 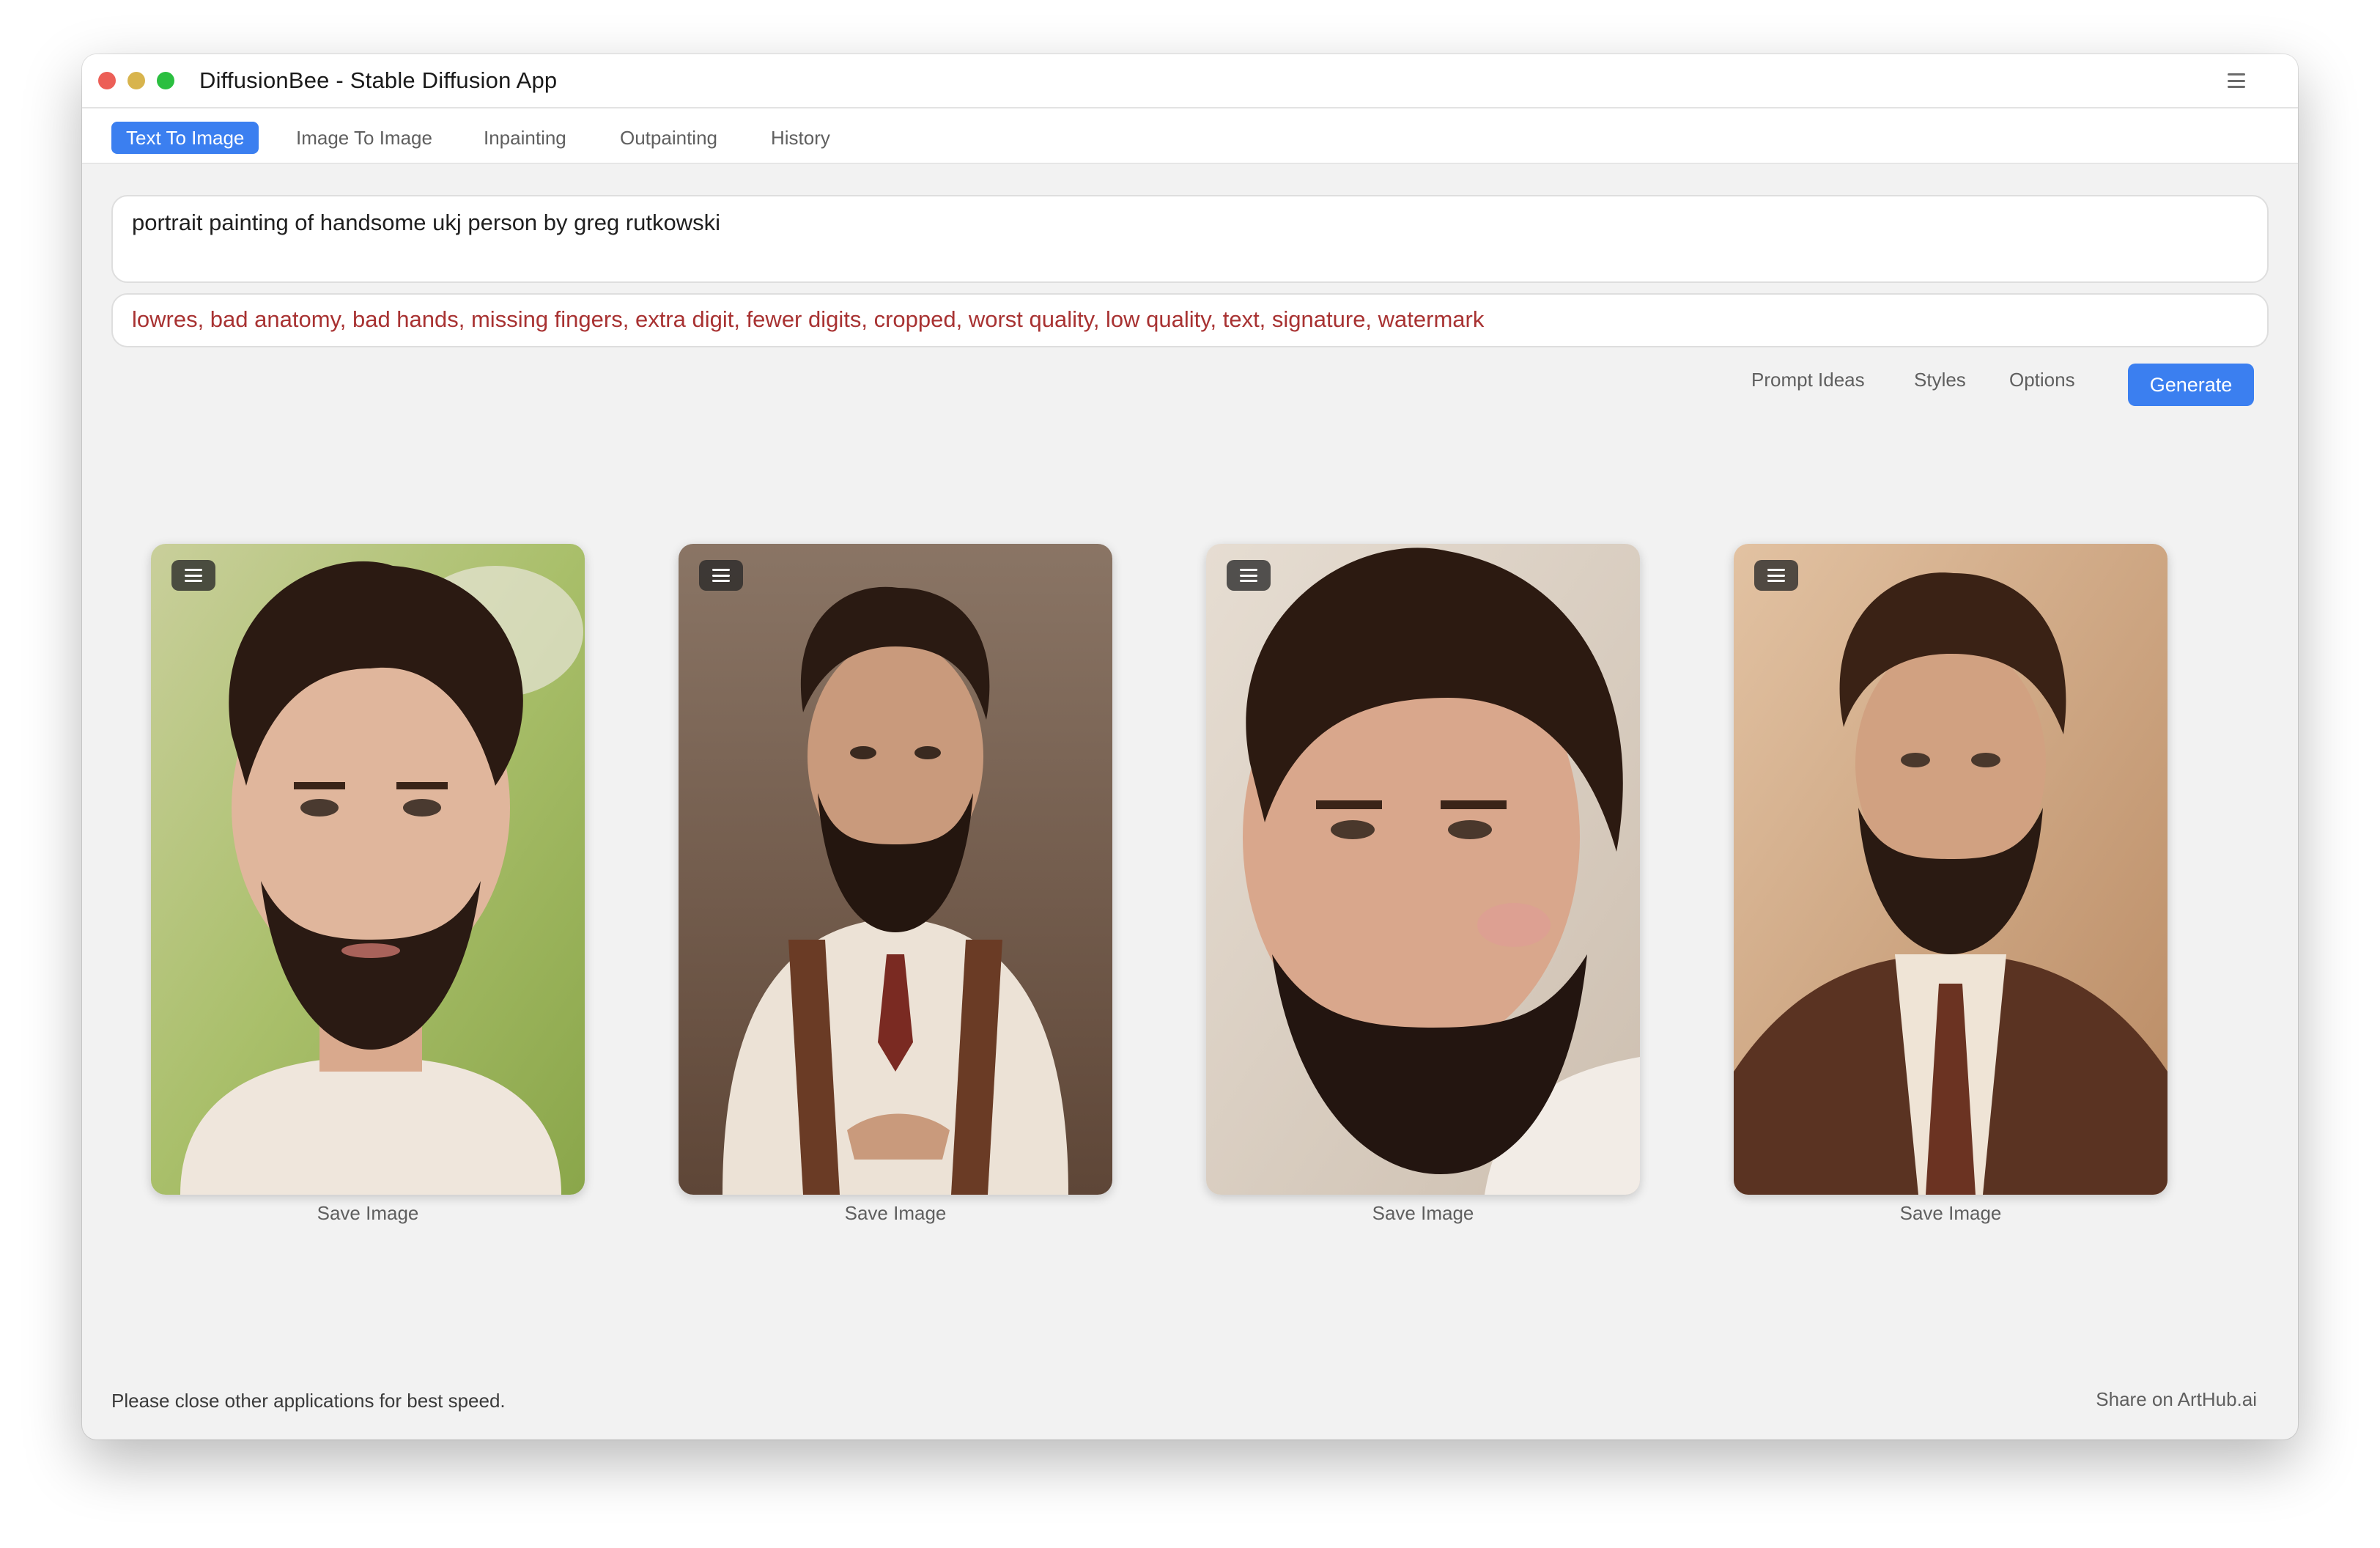 What do you see at coordinates (378, 80) in the screenshot?
I see `window-title: DiffusionBee - Stable Diffusion App` at bounding box center [378, 80].